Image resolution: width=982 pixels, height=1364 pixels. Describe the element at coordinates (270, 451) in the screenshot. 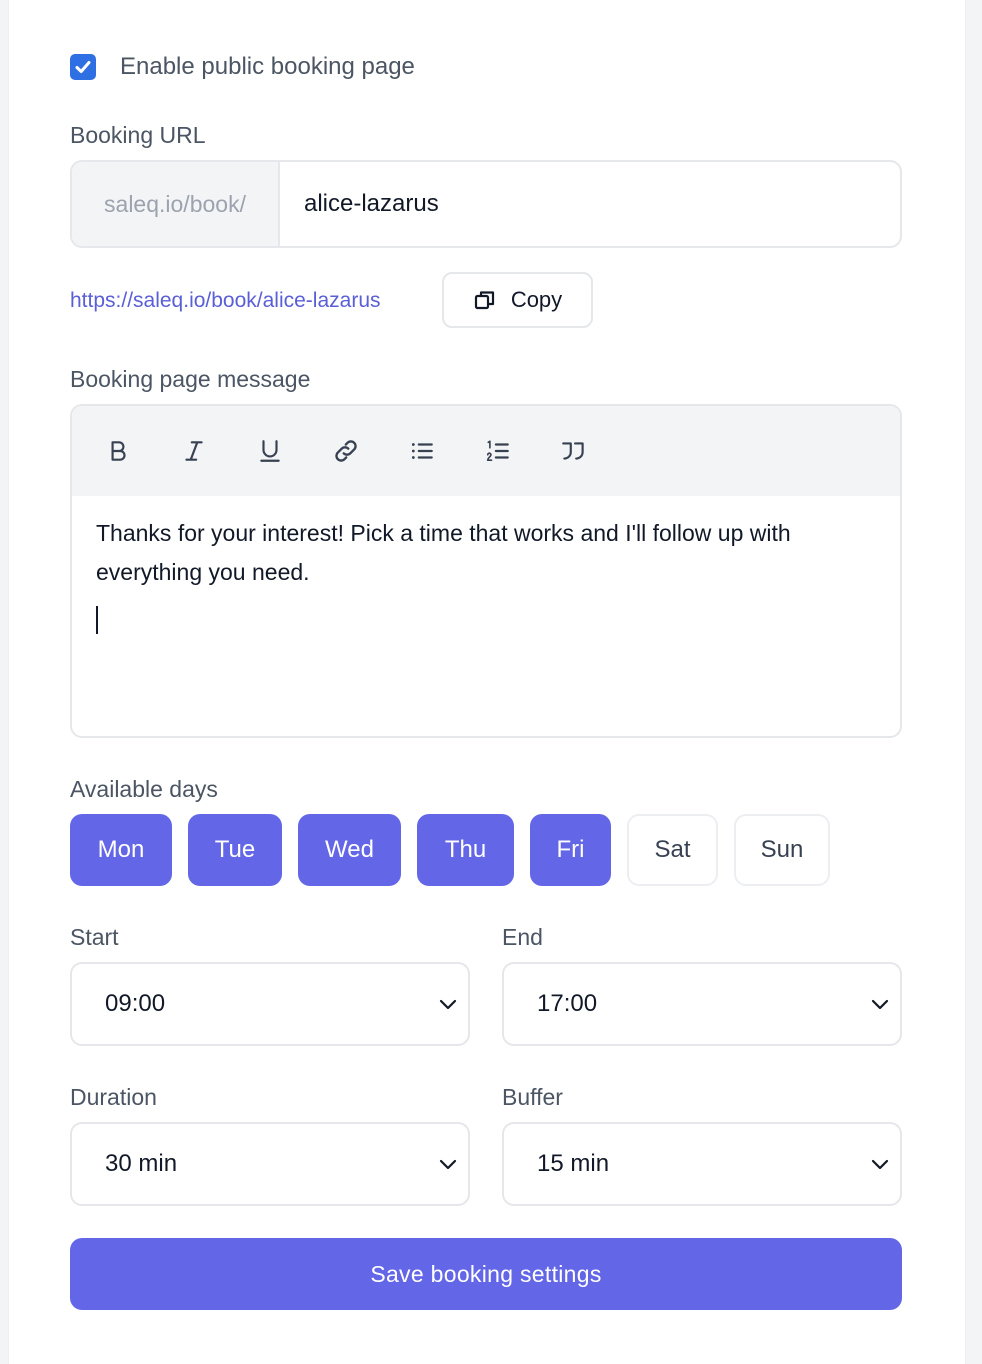

I see `underline-icon` at that location.